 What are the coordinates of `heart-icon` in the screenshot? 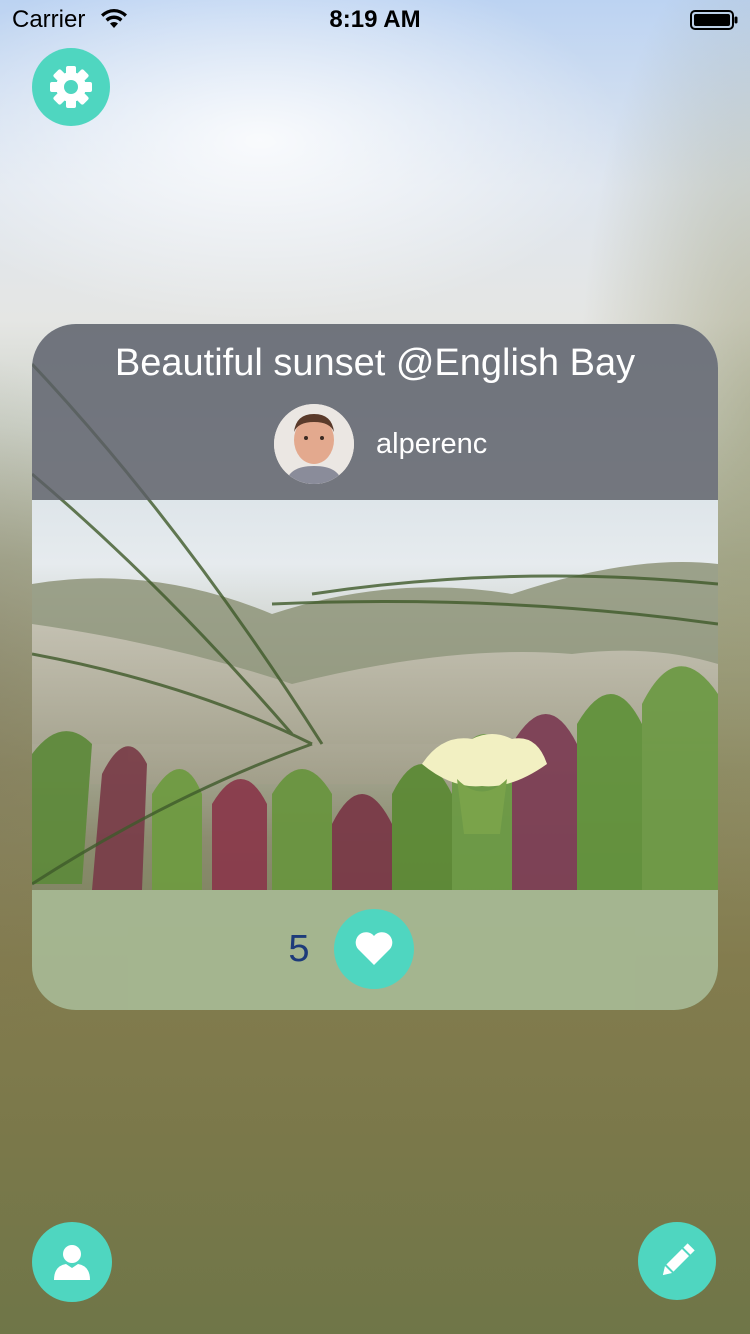 It's located at (374, 948).